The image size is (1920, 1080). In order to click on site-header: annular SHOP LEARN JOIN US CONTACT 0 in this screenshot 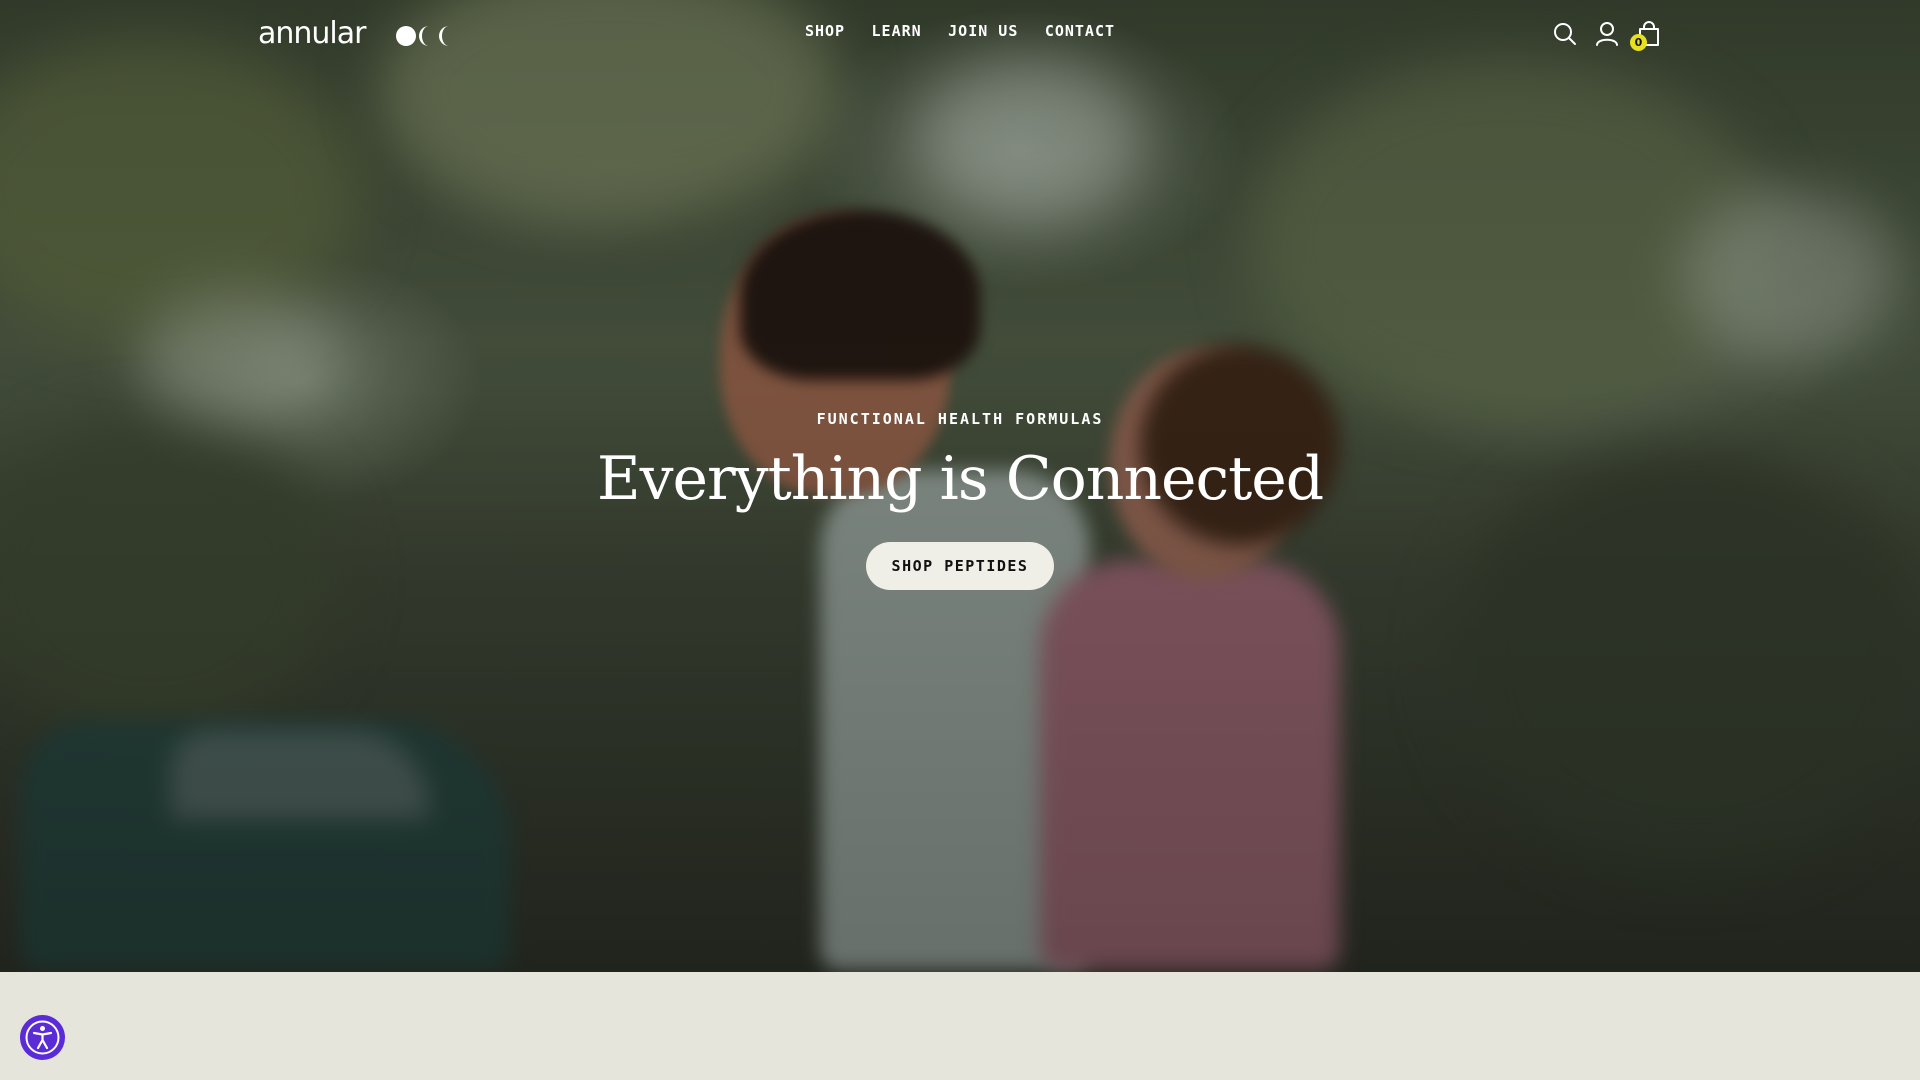, I will do `click(960, 35)`.